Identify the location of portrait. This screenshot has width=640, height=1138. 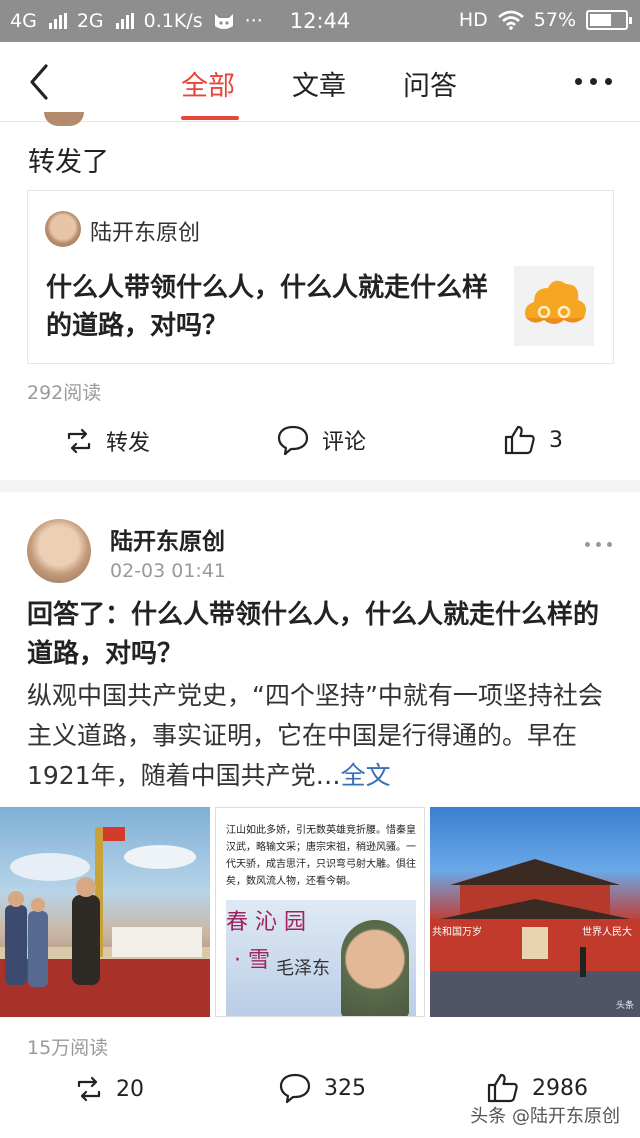
(375, 968).